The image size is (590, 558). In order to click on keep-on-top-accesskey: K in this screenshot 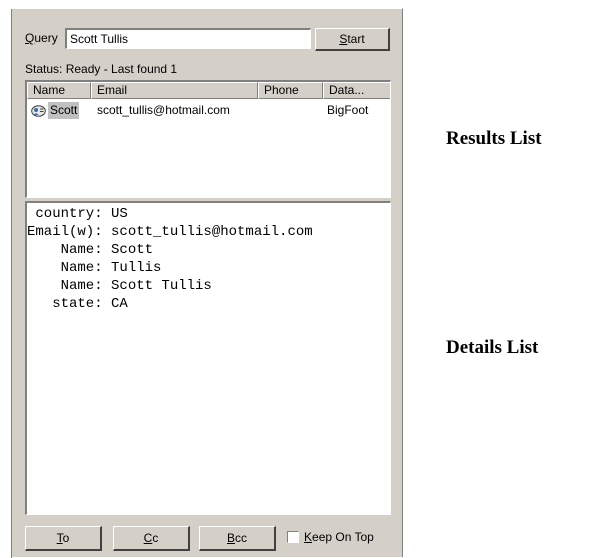, I will do `click(308, 537)`.